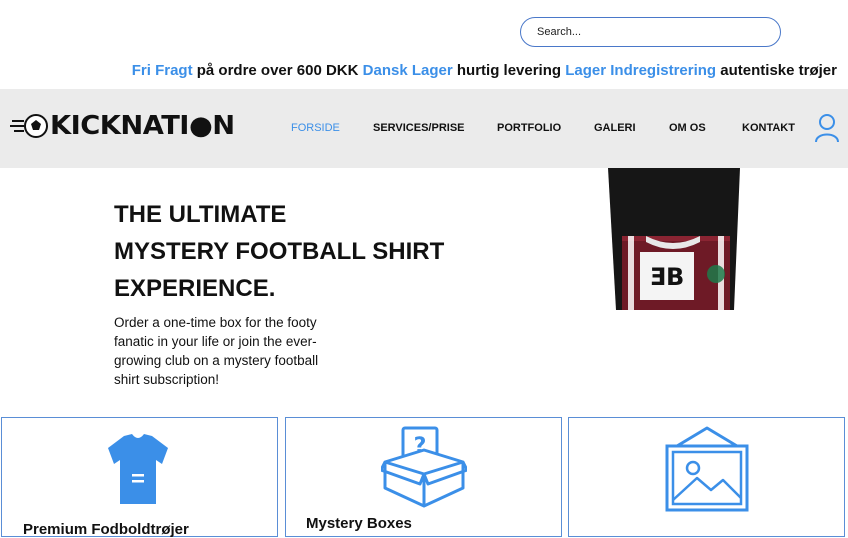 This screenshot has width=848, height=538. What do you see at coordinates (142, 126) in the screenshot?
I see `logo-text: KICKNATI●N` at bounding box center [142, 126].